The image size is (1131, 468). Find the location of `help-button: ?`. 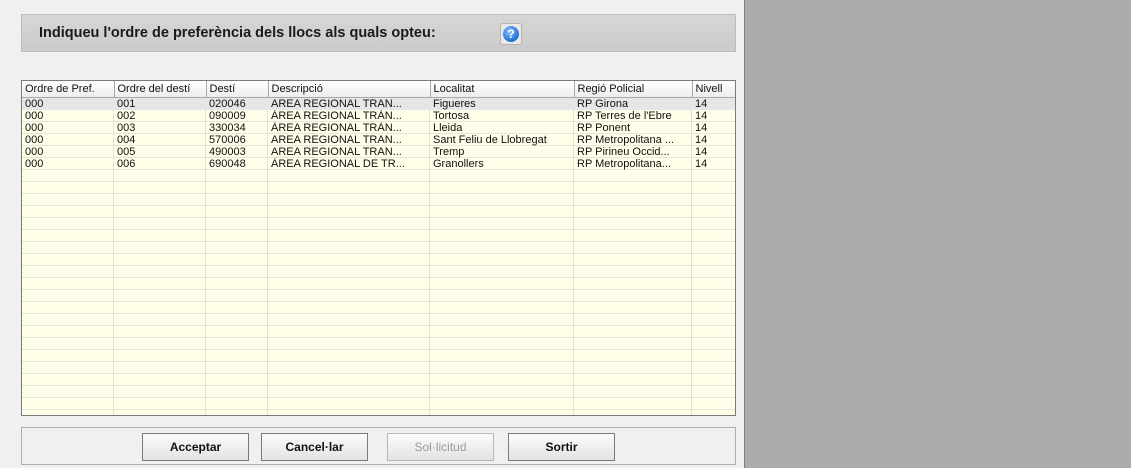

help-button: ? is located at coordinates (511, 34).